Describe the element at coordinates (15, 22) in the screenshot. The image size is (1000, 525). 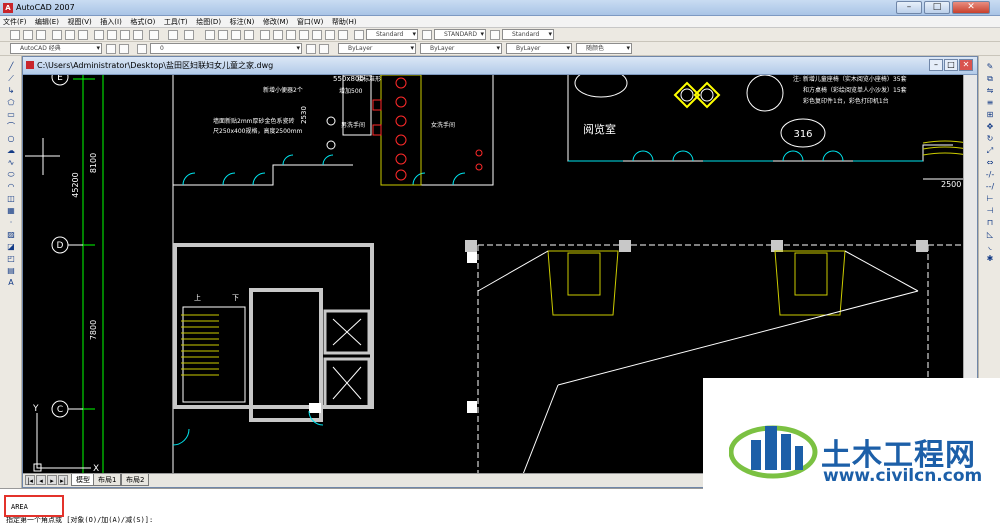
I see `menu-file: 文件(F)` at that location.